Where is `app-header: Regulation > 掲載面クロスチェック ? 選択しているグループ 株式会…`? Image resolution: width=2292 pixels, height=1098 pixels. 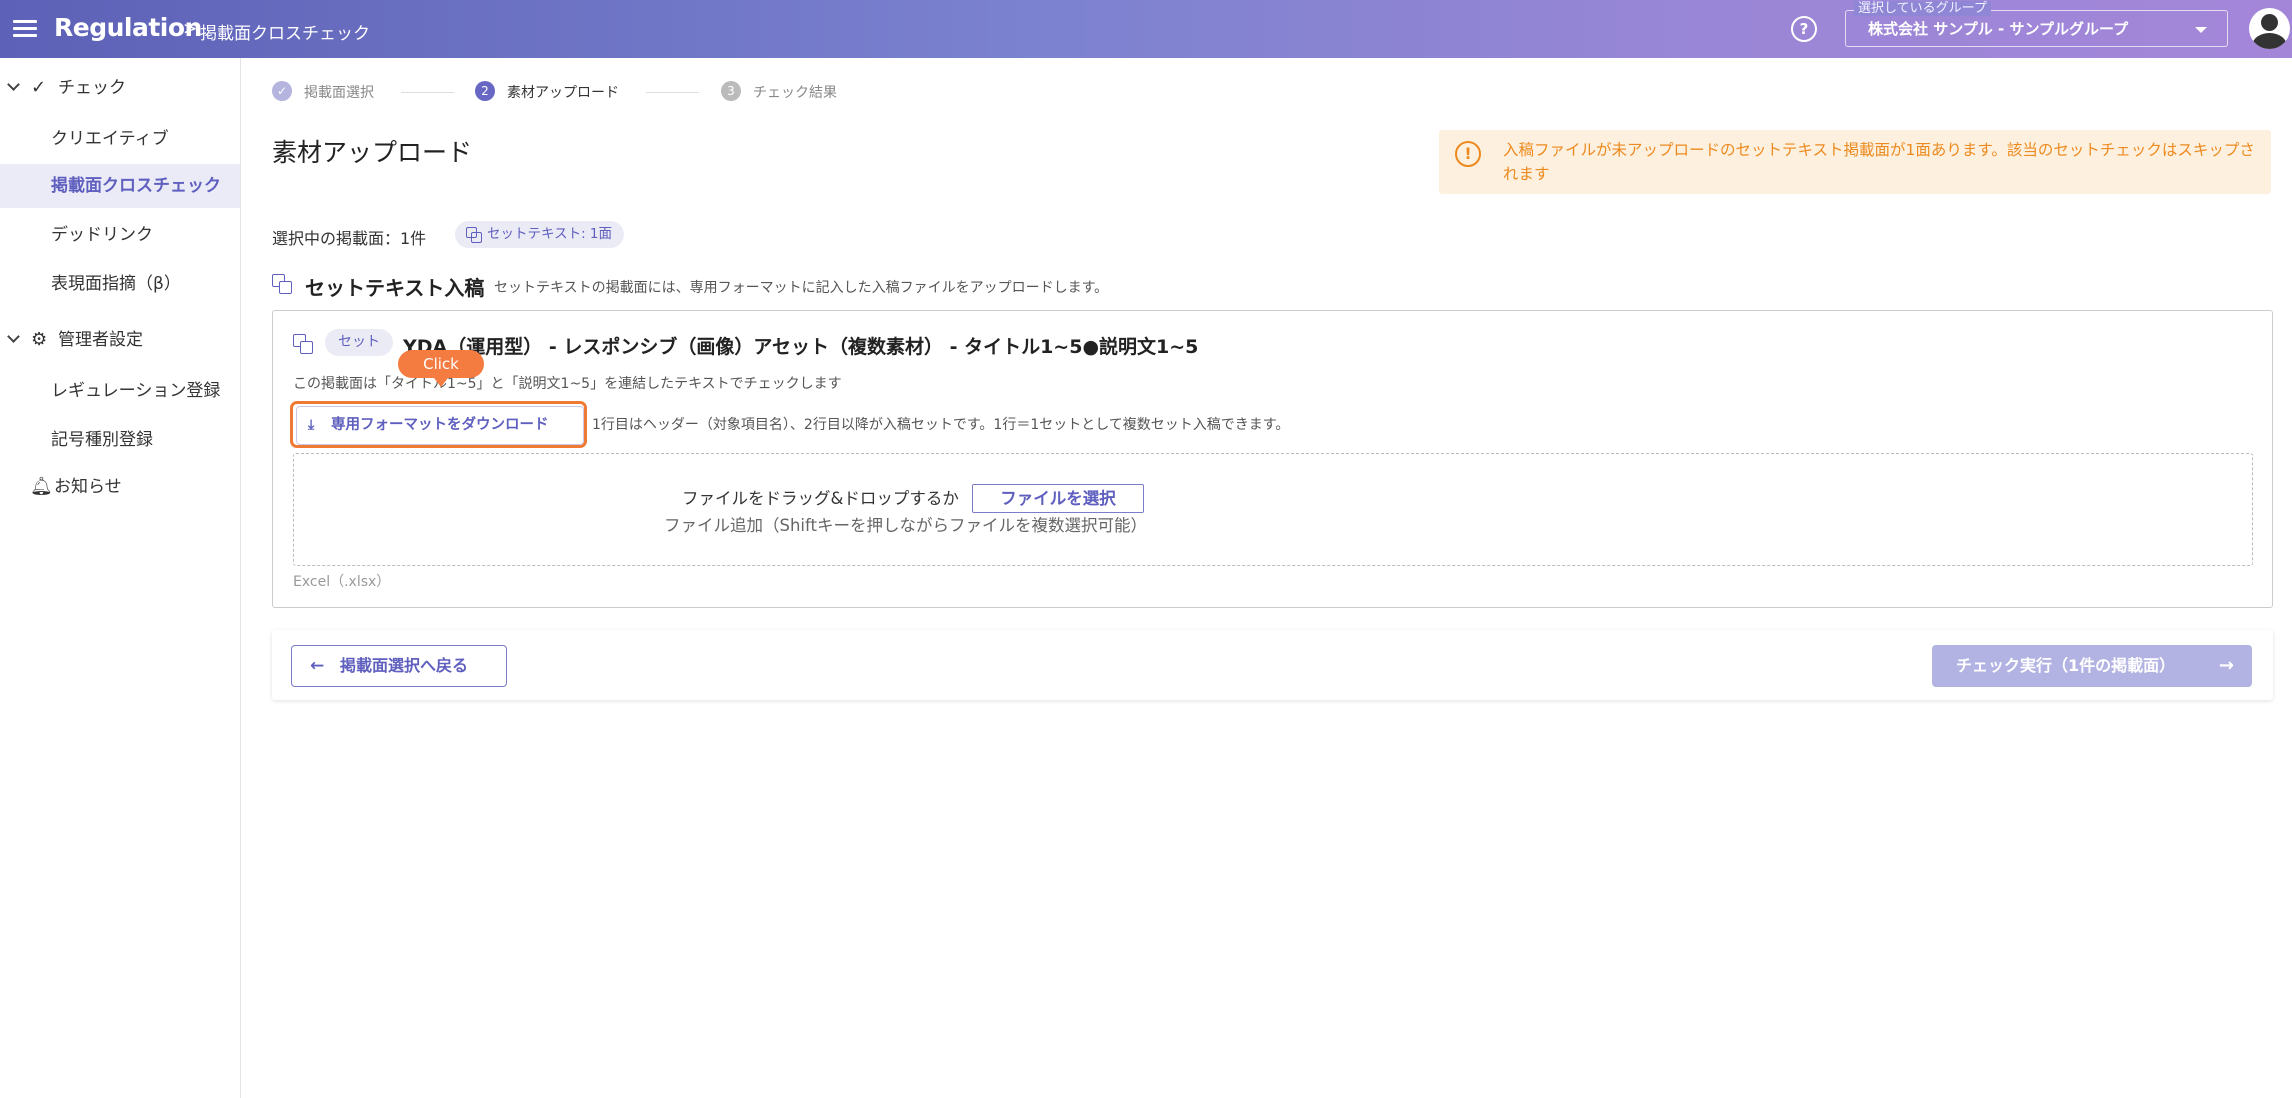
app-header: Regulation > 掲載面クロスチェック ? 選択しているグループ 株式会… is located at coordinates (1146, 29).